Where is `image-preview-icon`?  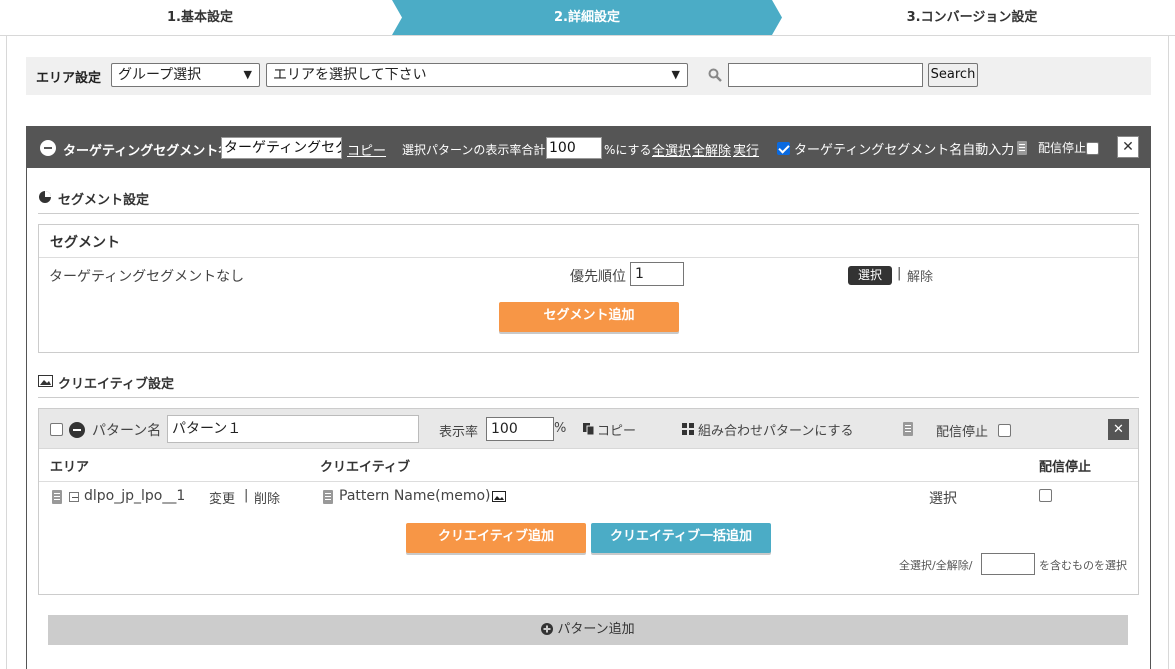
image-preview-icon is located at coordinates (499, 496).